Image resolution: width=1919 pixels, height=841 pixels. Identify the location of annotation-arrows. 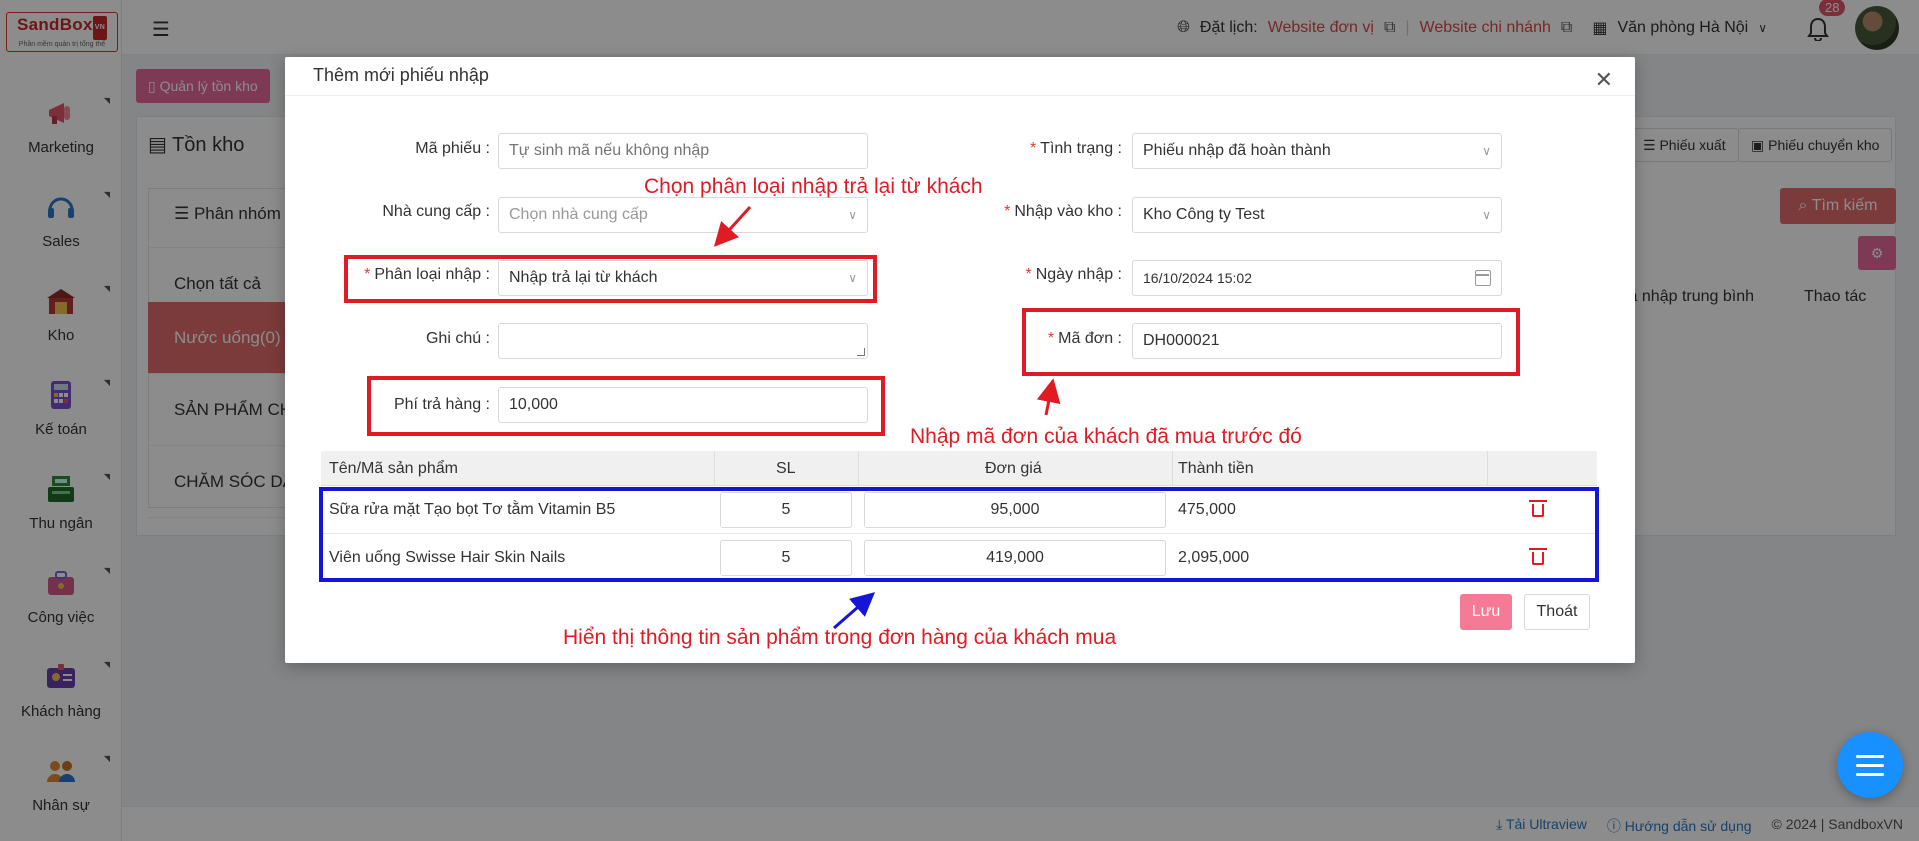
(887, 417).